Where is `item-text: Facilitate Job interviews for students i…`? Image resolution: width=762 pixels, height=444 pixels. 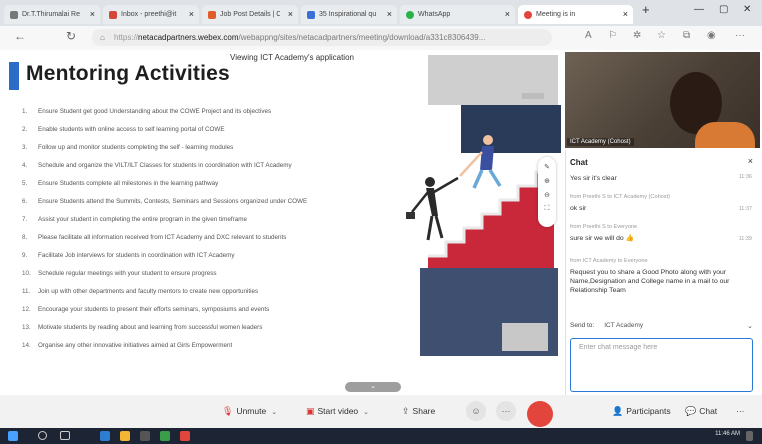 item-text: Facilitate Job interviews for students i… is located at coordinates (136, 255).